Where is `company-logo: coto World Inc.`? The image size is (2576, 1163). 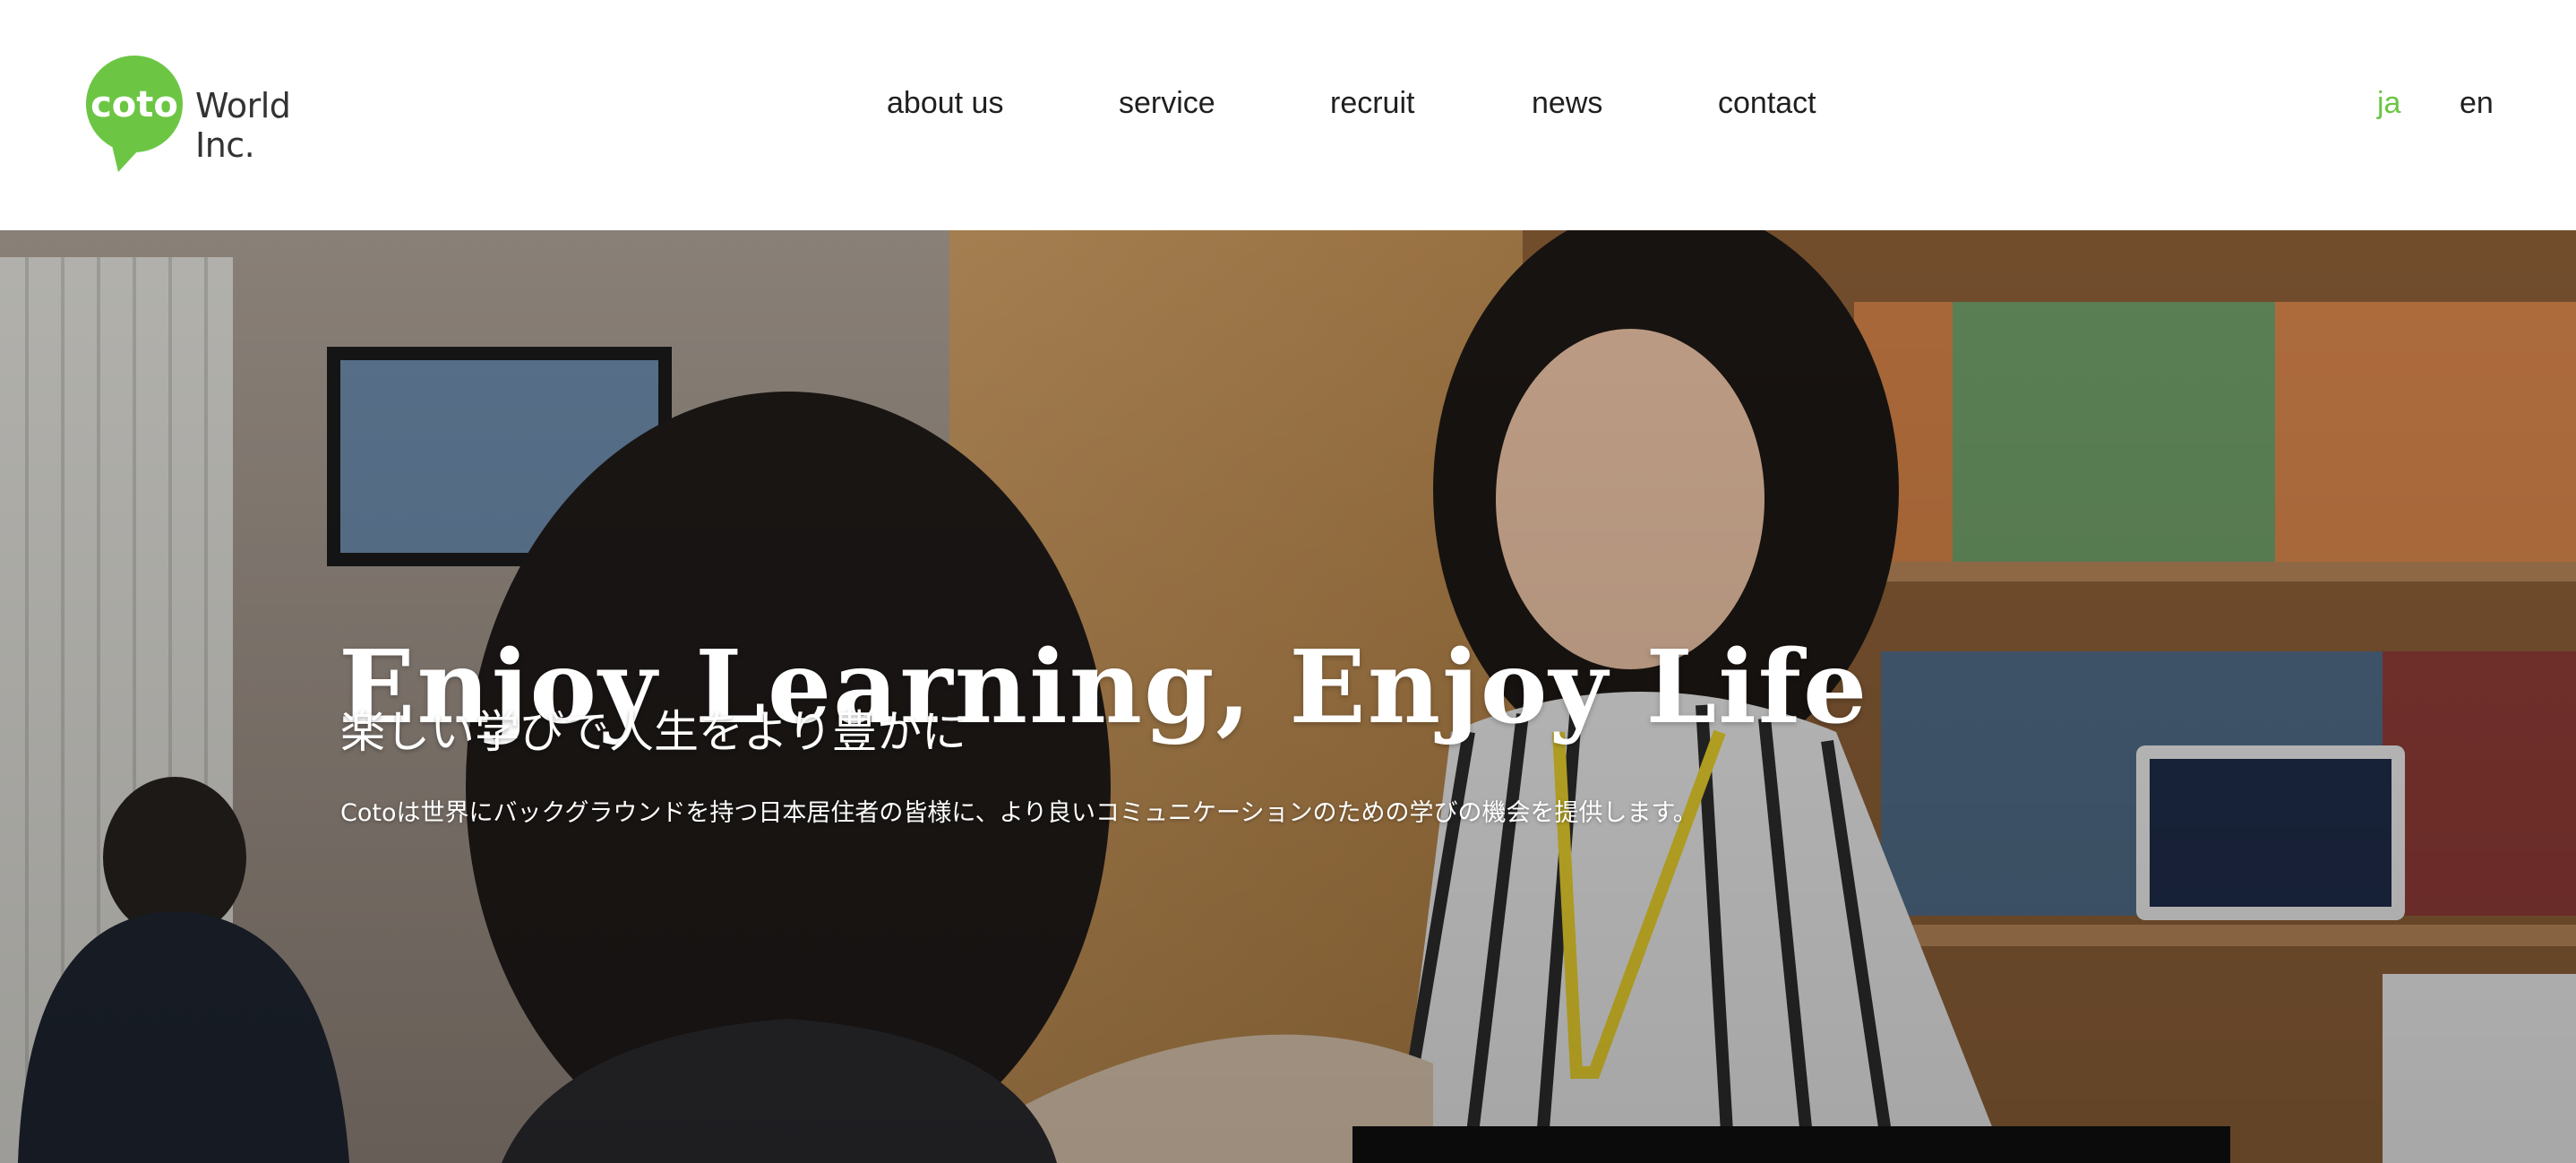
company-logo: coto World Inc. is located at coordinates (218, 114).